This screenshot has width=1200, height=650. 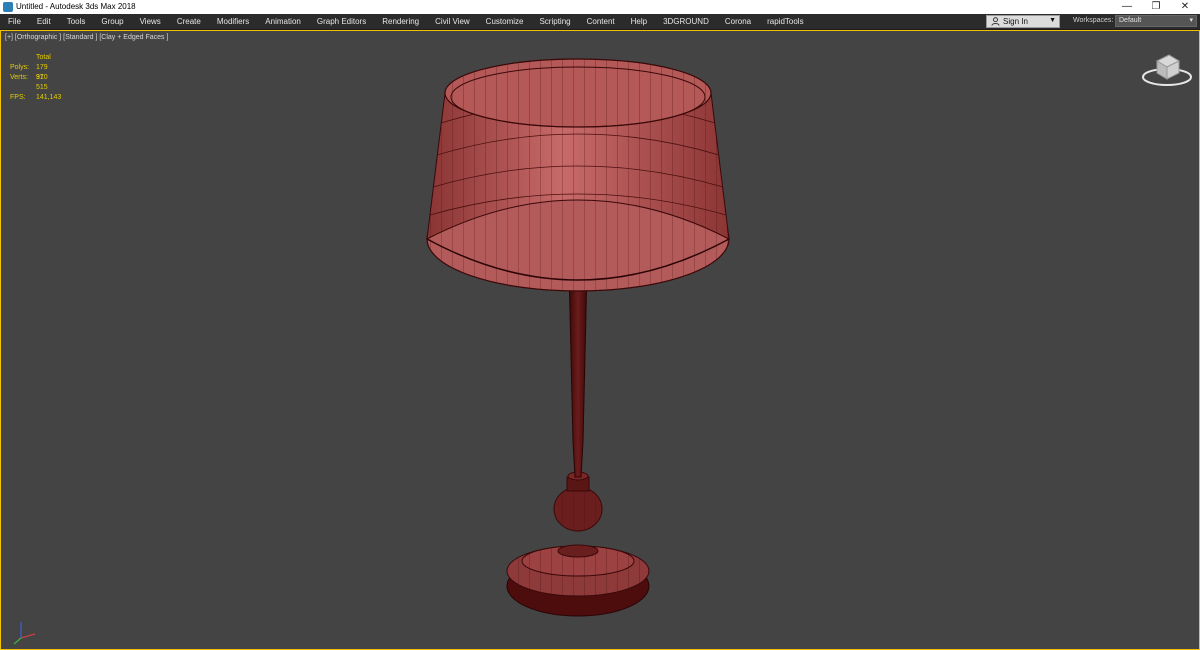 I want to click on menu-item-file: File, so click(x=14, y=21).